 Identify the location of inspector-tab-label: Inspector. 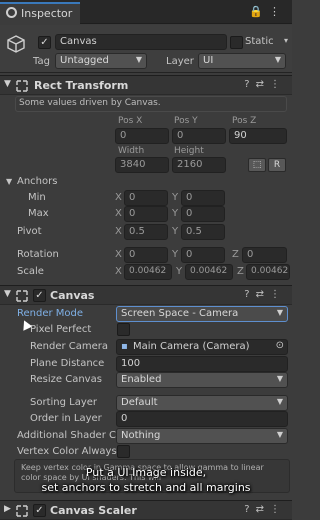
(47, 13).